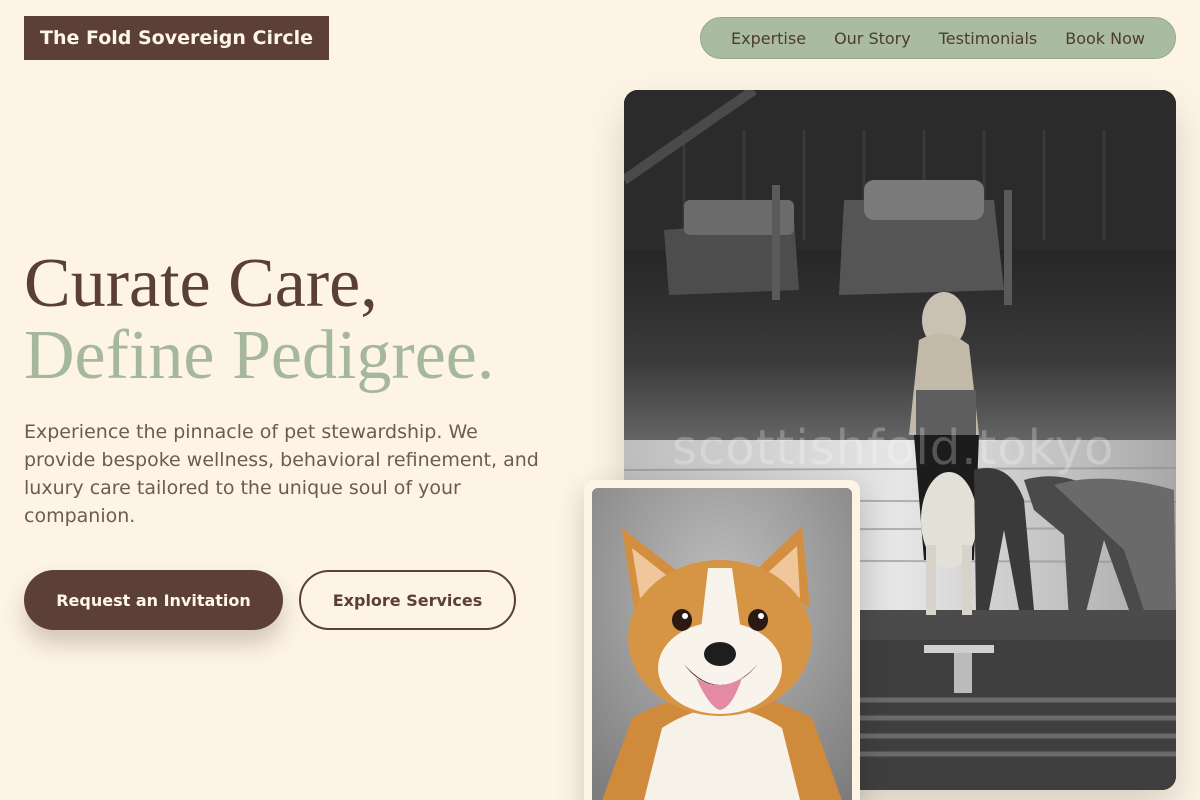 The image size is (1200, 800). I want to click on corgi-photo, so click(722, 644).